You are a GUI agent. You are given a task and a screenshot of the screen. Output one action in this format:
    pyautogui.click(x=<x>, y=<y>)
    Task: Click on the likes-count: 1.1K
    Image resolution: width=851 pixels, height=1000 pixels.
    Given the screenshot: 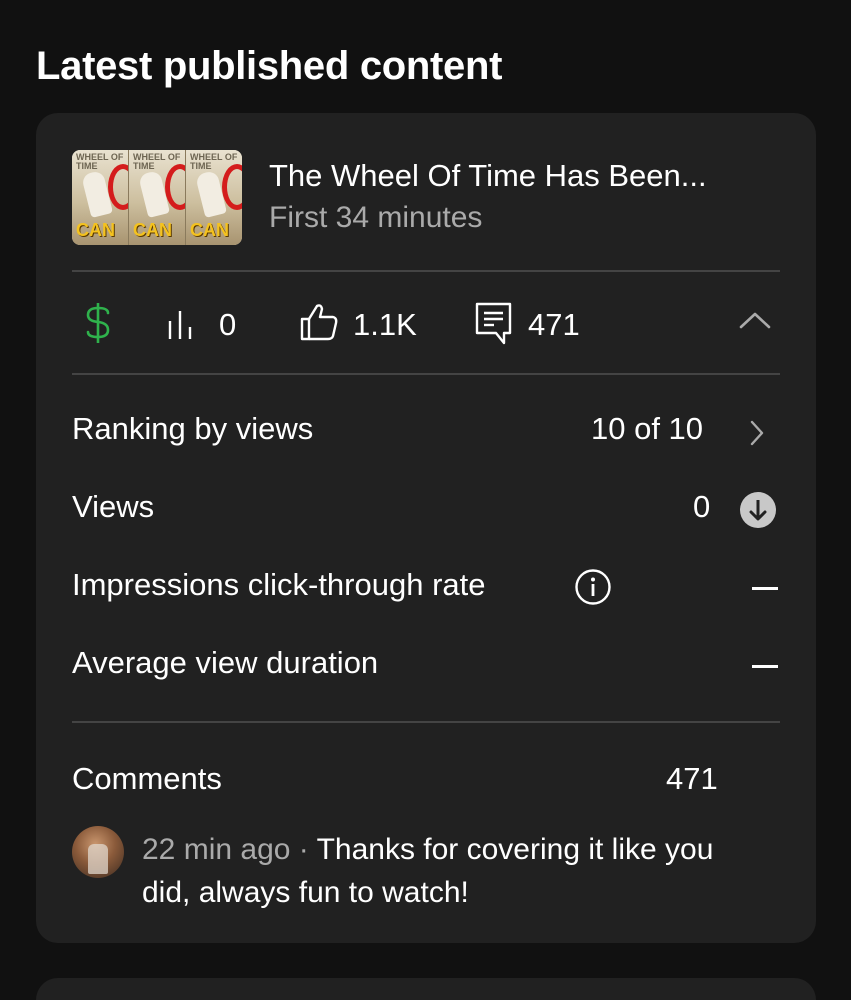 What is the action you would take?
    pyautogui.click(x=385, y=324)
    